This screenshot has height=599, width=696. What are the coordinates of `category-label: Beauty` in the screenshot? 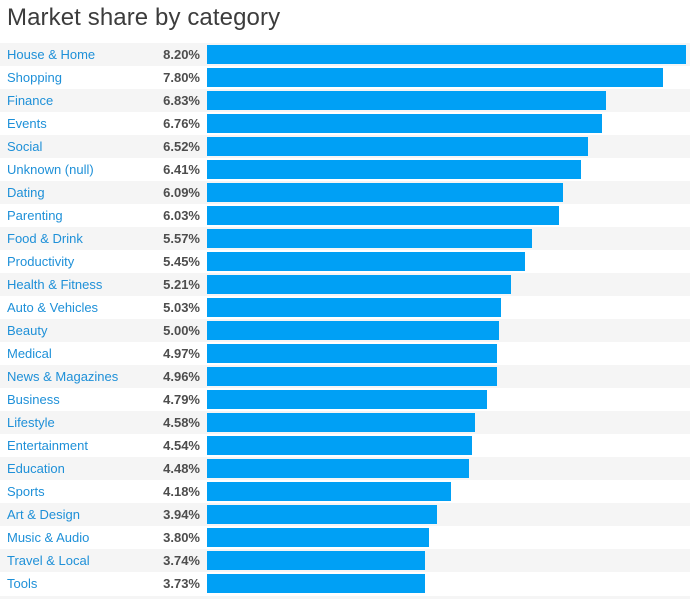 It's located at (27, 330).